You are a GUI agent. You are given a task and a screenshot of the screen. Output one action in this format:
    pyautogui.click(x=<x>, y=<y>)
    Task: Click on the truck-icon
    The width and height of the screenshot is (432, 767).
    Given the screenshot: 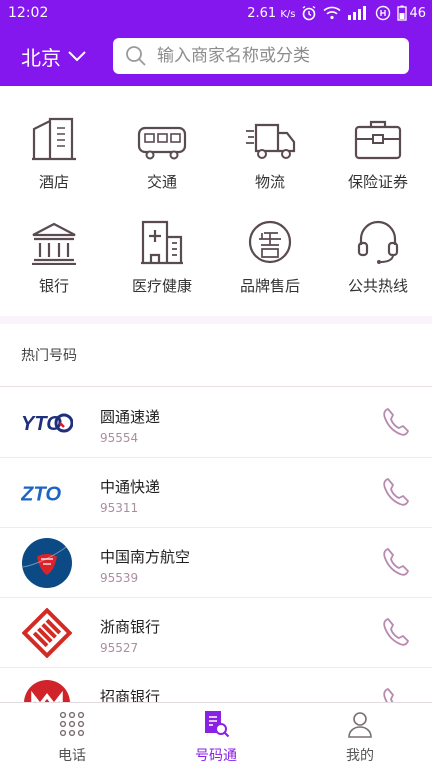 What is the action you would take?
    pyautogui.click(x=271, y=141)
    